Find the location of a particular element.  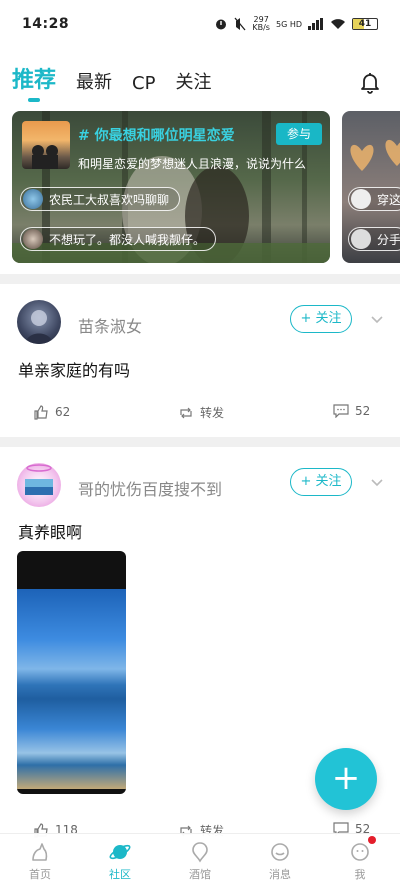

username: 哥的忧伤百度搜不到 is located at coordinates (150, 488).